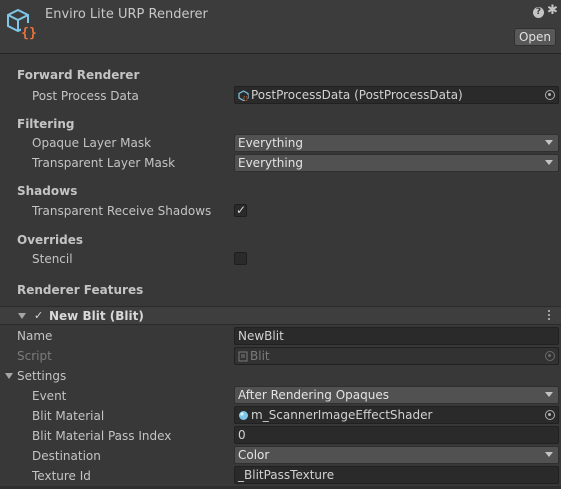  I want to click on asset-title: Enviro Lite URP Renderer, so click(126, 14).